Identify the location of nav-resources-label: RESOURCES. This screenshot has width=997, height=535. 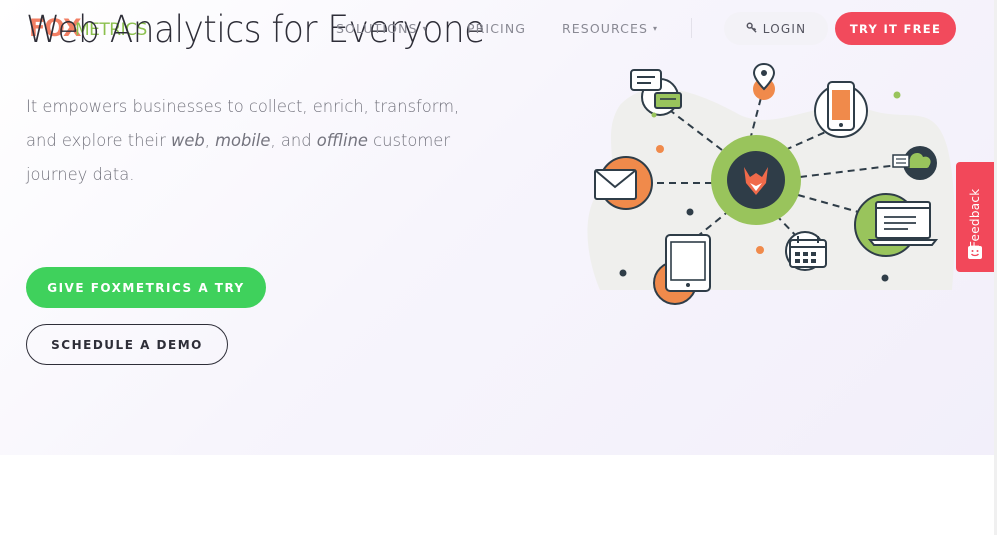
(605, 28).